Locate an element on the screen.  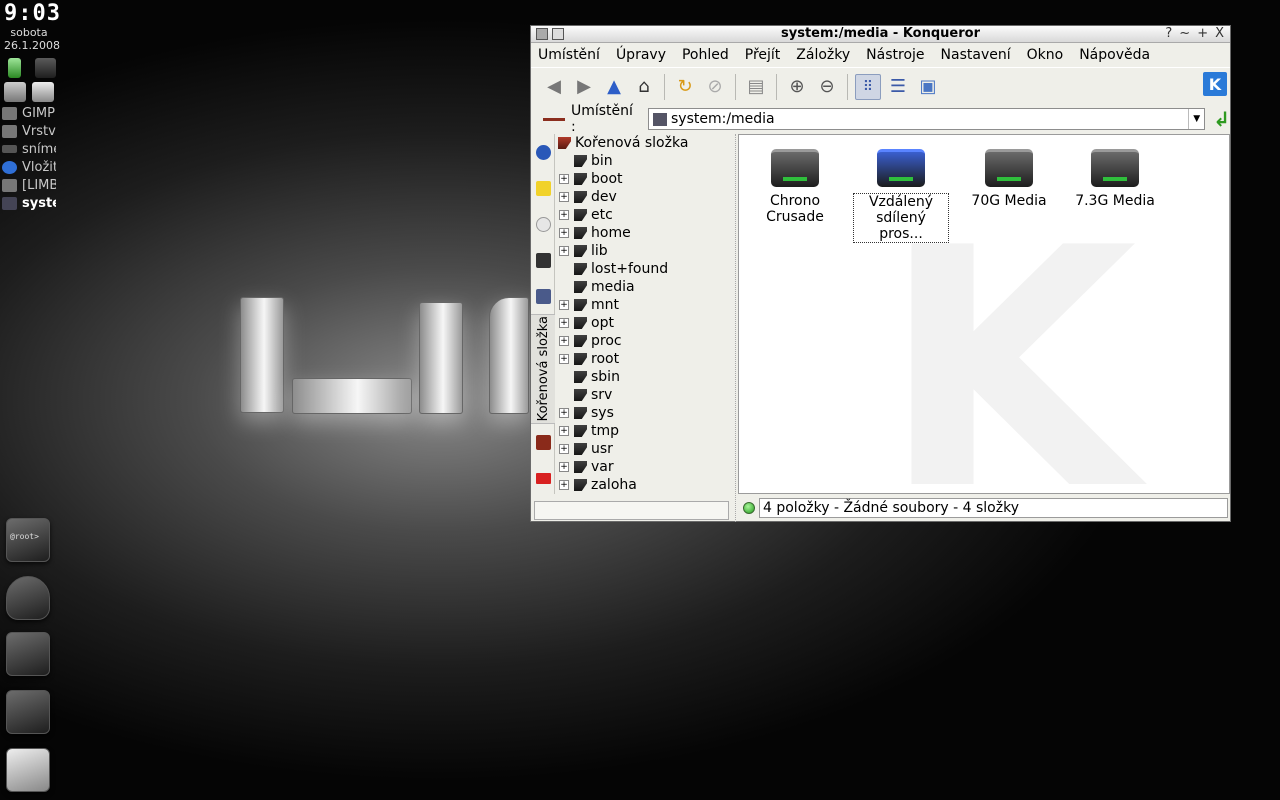
battery-icon is located at coordinates (15, 68).